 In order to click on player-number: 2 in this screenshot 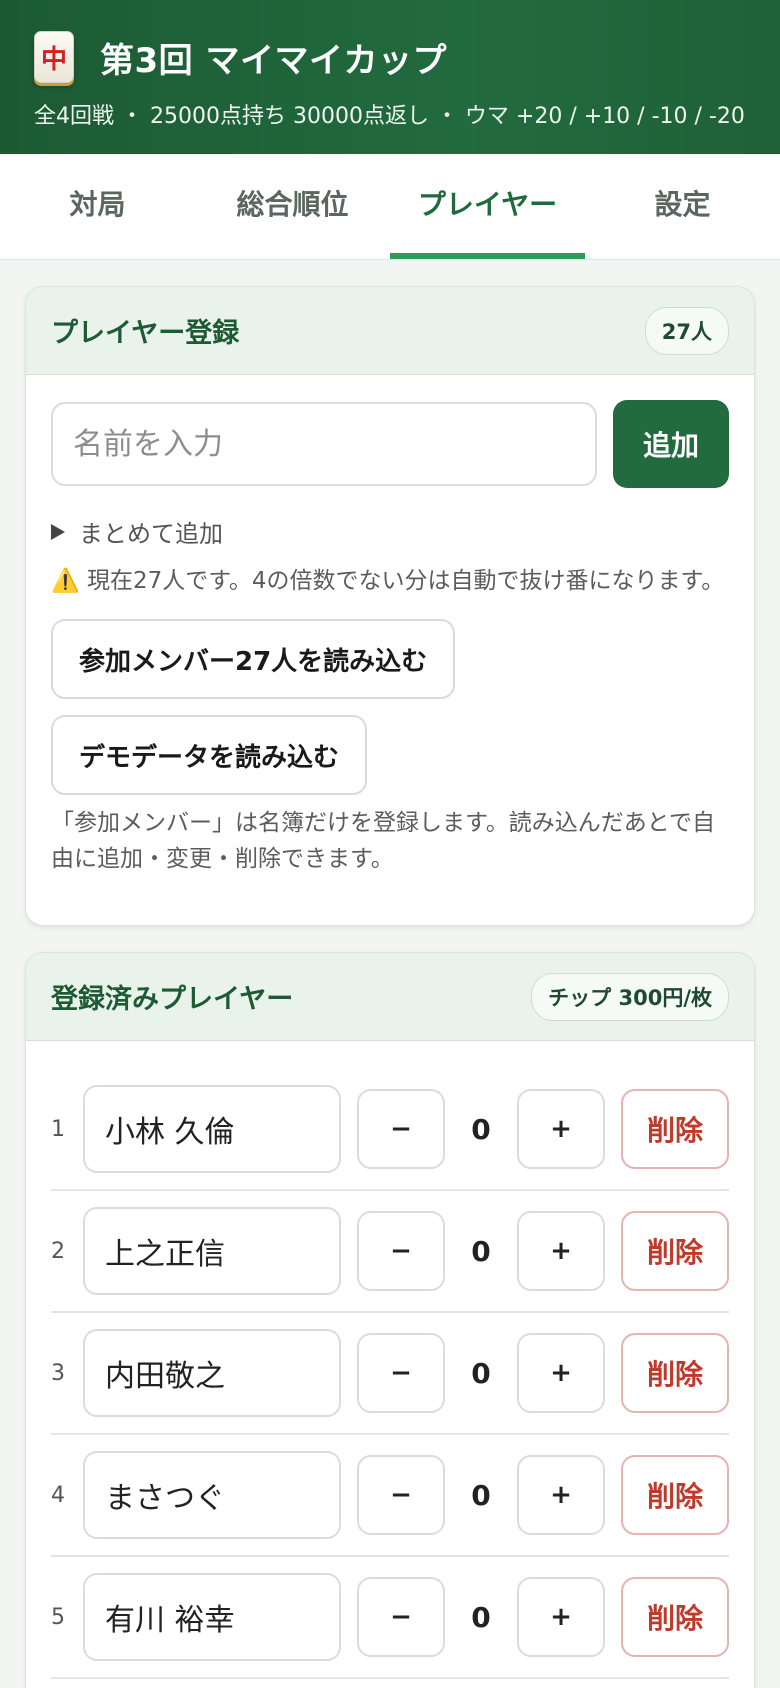, I will do `click(58, 1251)`.